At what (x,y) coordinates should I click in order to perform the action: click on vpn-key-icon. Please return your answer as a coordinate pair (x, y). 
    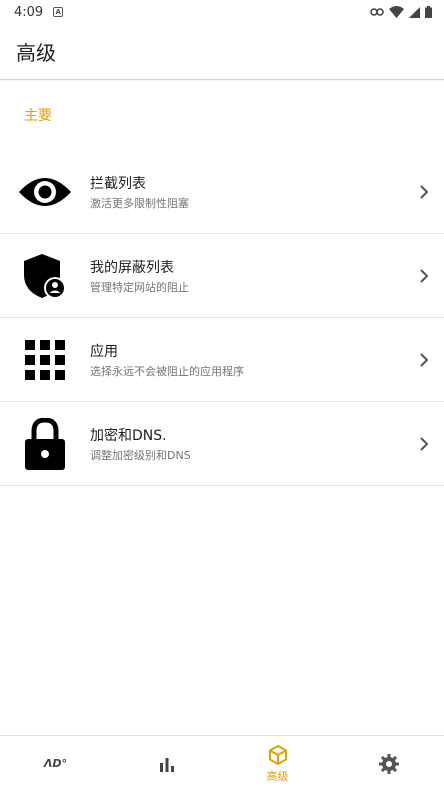
    Looking at the image, I should click on (377, 12).